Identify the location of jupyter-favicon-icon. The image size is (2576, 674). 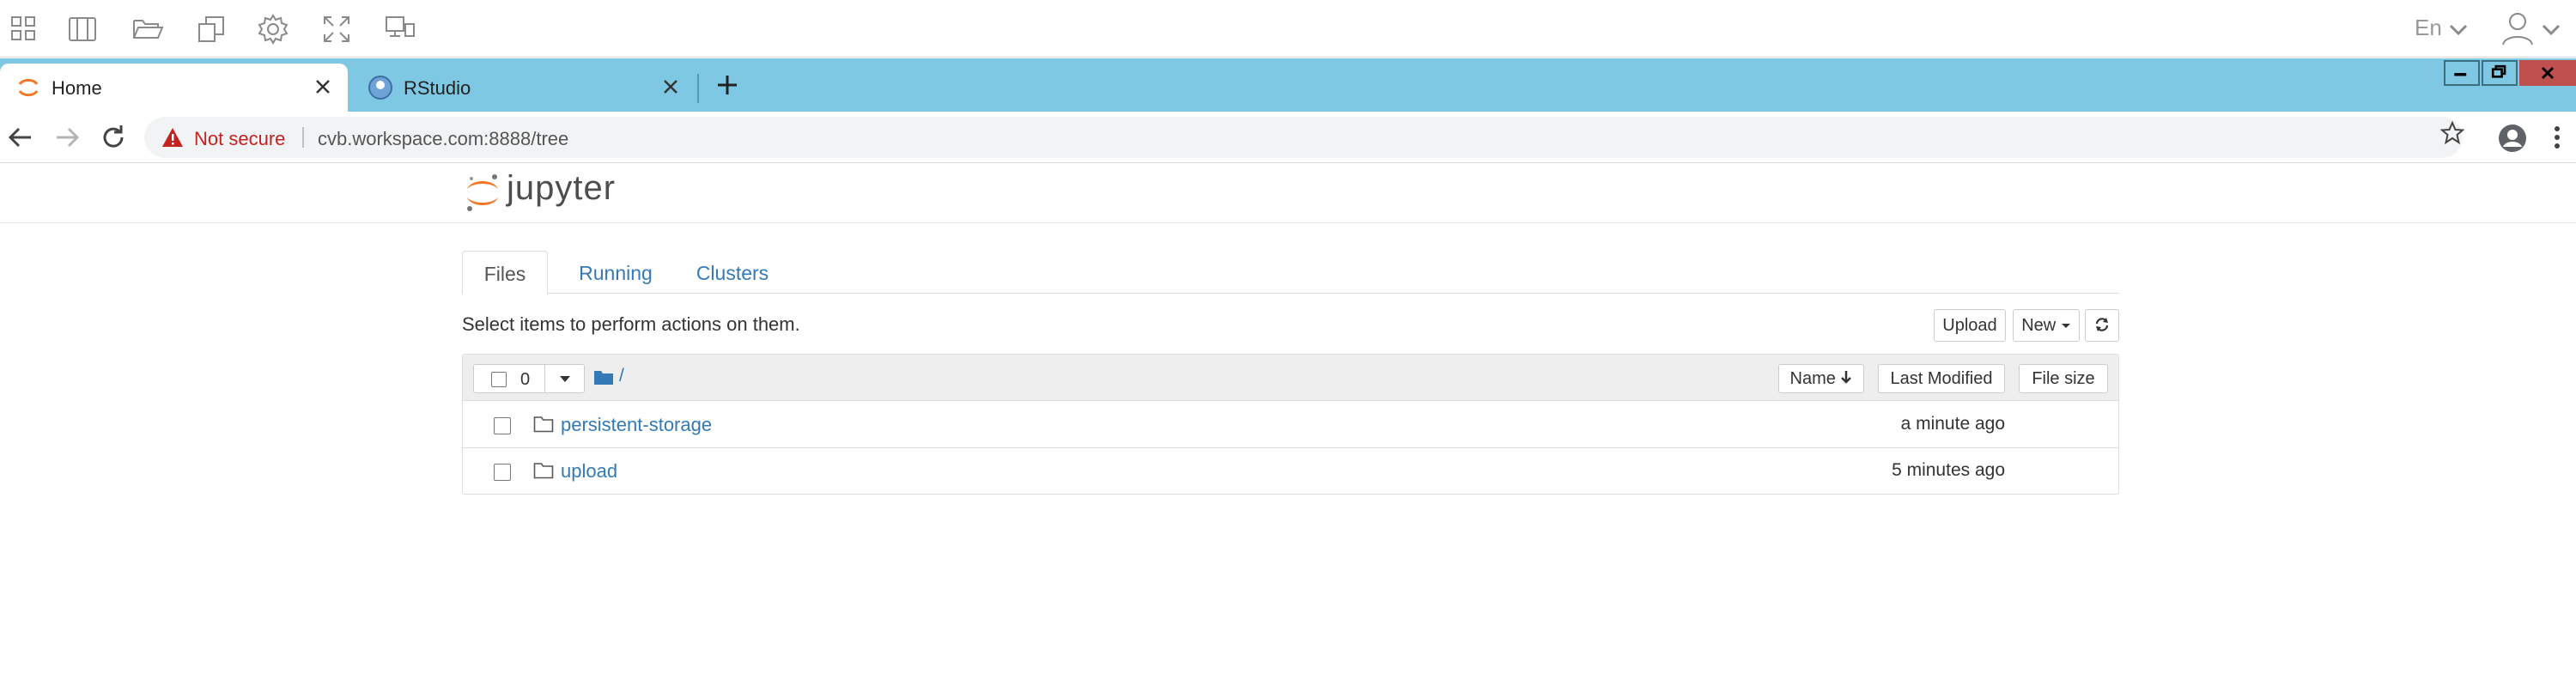
(28, 88).